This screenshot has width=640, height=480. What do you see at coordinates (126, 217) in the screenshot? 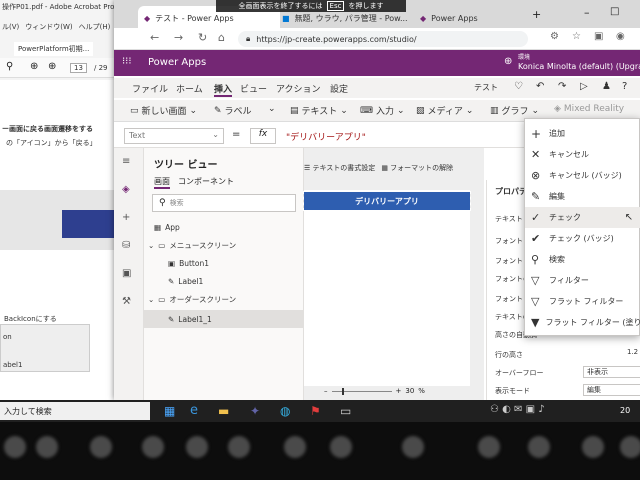
I see `insert-icon: +` at bounding box center [126, 217].